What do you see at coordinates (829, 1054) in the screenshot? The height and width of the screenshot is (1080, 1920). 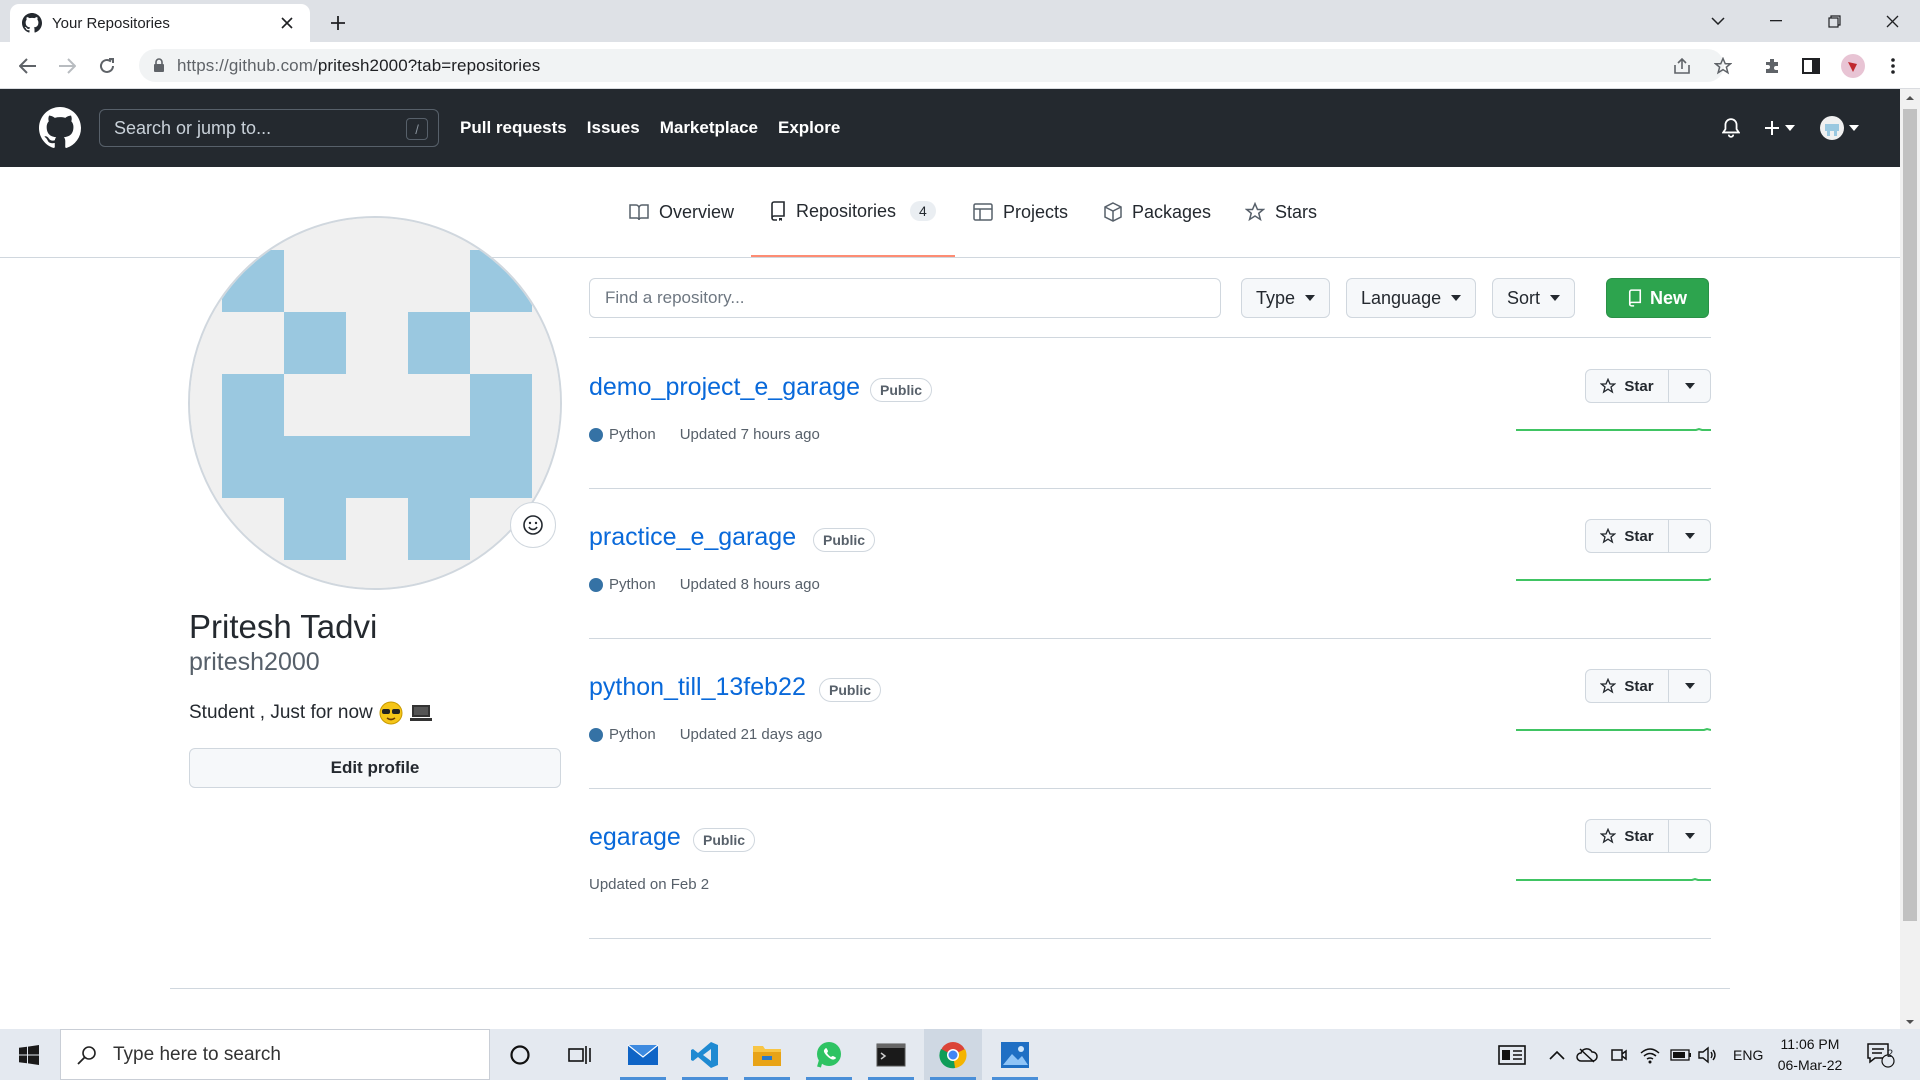 I see `whatsapp-app-icon` at bounding box center [829, 1054].